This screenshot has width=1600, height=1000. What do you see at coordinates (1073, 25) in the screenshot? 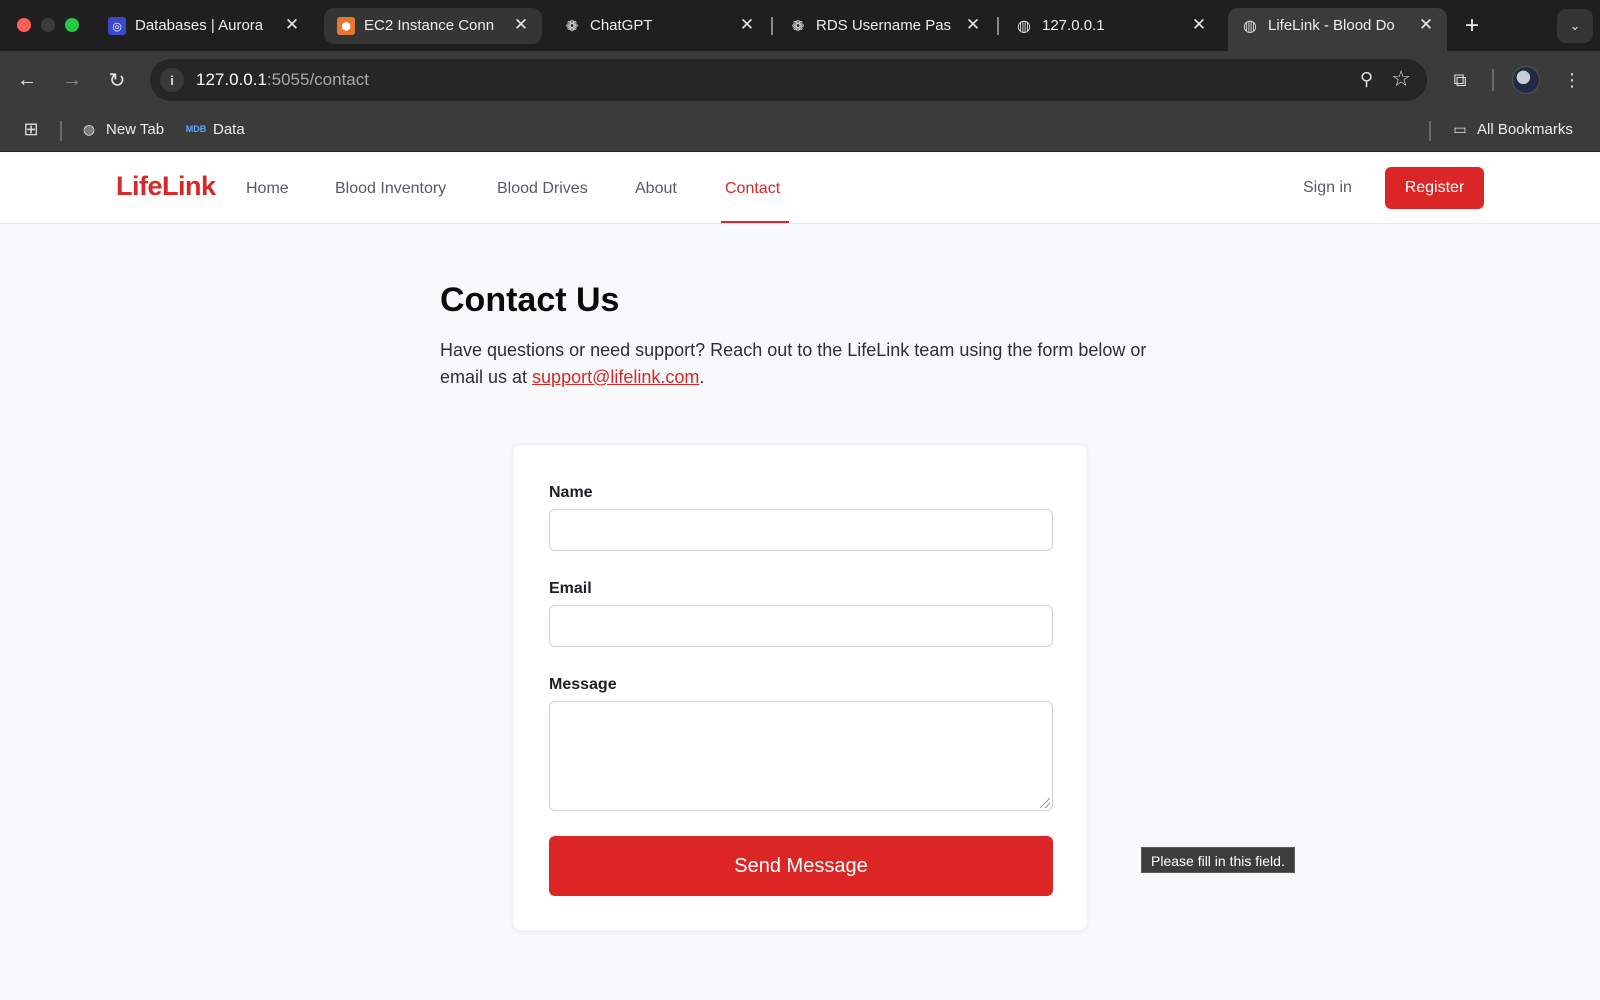
I see `tab-title: 127.0.0.1` at bounding box center [1073, 25].